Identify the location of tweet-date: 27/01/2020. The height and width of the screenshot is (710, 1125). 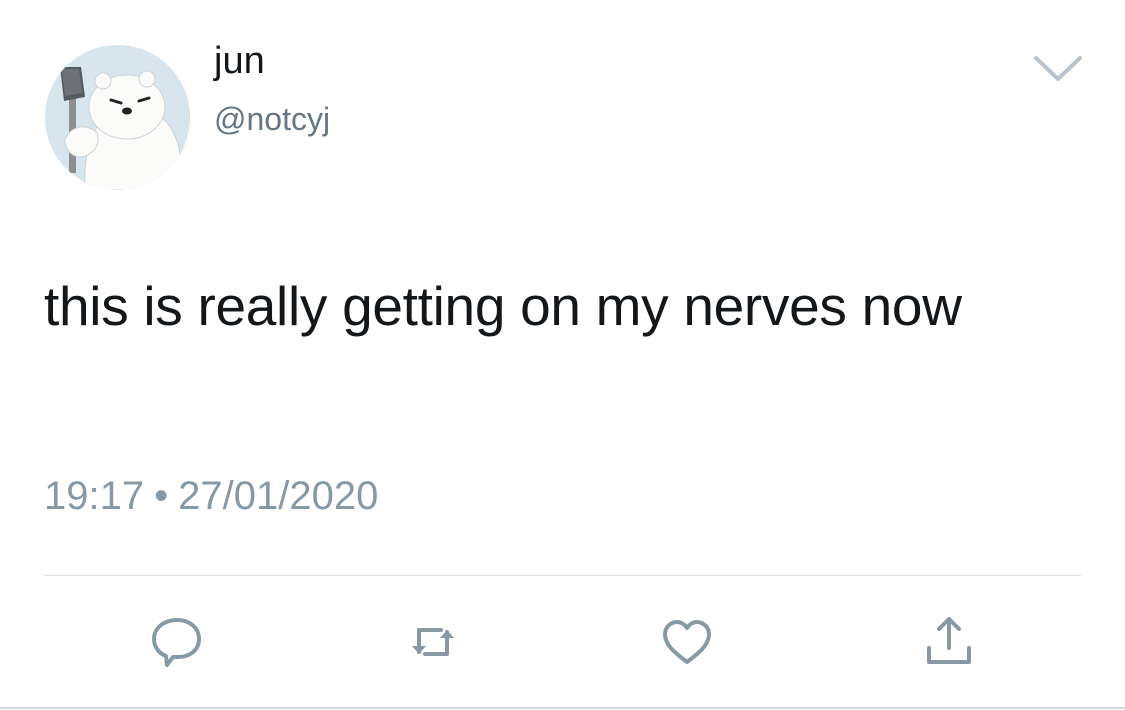
(278, 496).